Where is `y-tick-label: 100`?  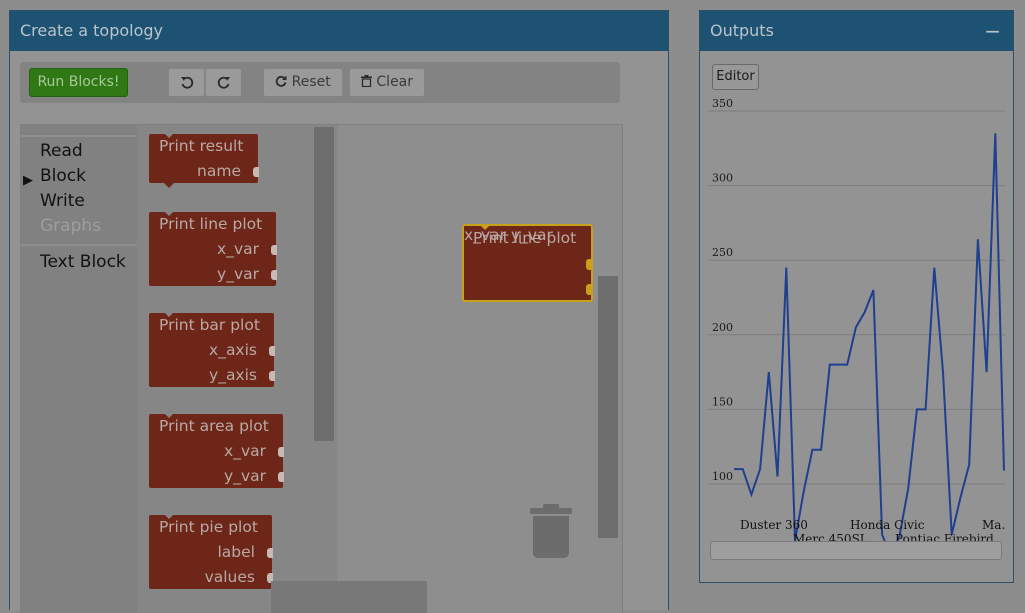 y-tick-label: 100 is located at coordinates (722, 476).